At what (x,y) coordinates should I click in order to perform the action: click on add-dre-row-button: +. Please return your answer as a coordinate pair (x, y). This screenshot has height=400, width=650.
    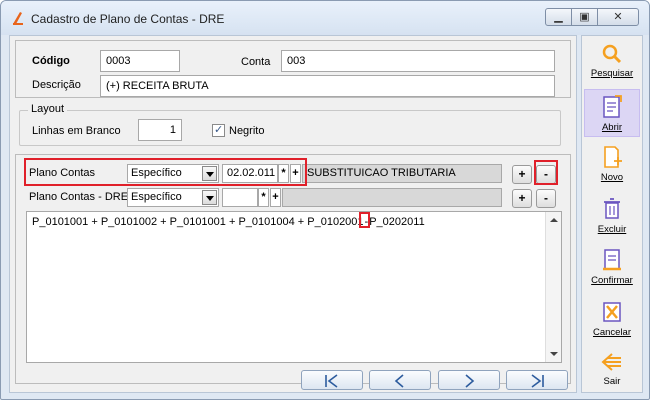
    Looking at the image, I should click on (522, 198).